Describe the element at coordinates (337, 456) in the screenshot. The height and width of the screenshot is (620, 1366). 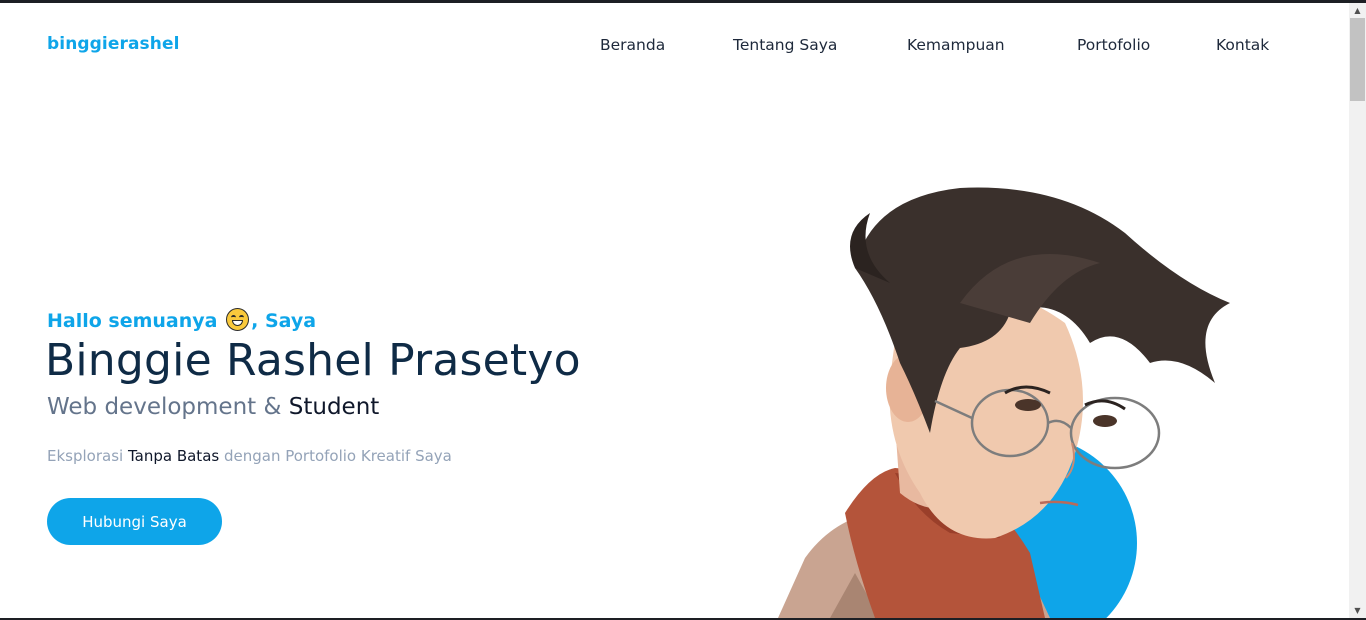
I see `tagline-end: dengan Portofolio Kreatif Saya` at that location.